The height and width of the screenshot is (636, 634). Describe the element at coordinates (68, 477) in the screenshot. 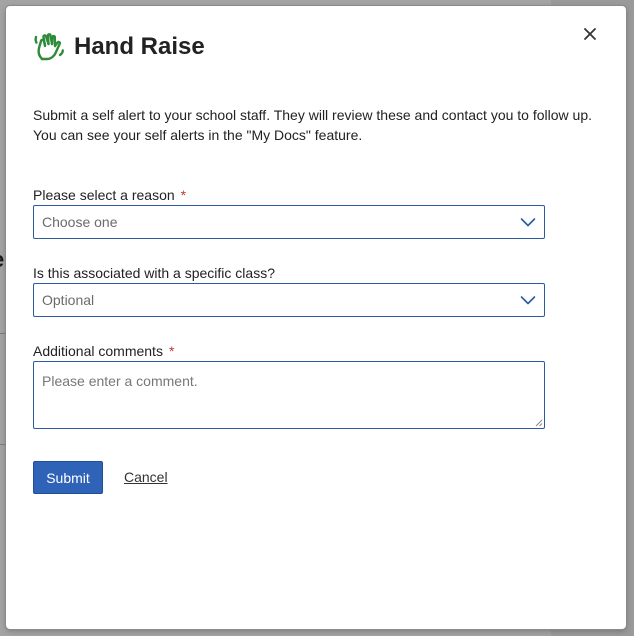

I see `submit-button: Submit` at that location.